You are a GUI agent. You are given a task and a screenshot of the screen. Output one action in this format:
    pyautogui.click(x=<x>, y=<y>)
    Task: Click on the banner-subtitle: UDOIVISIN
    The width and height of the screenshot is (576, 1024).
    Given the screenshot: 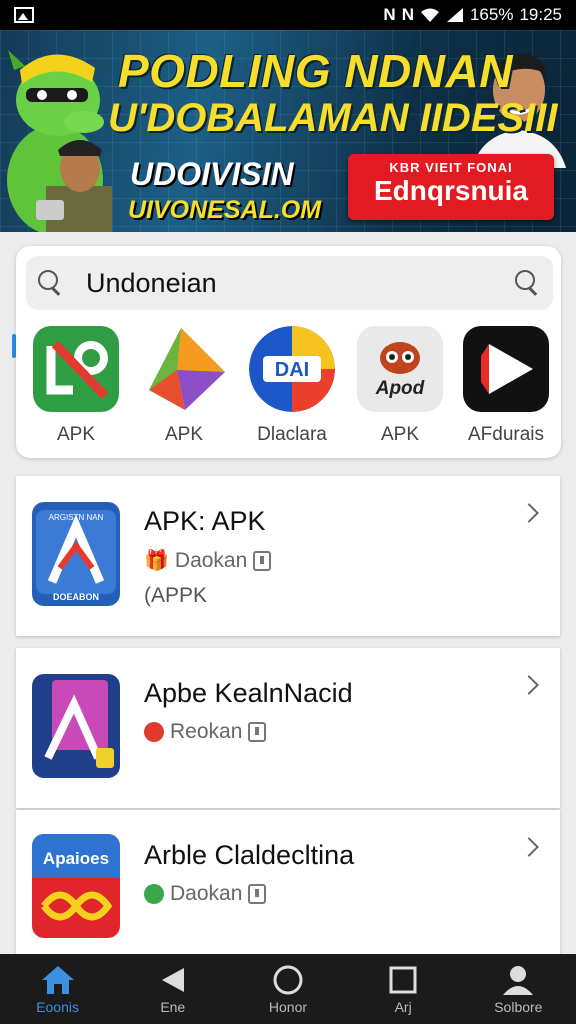 What is the action you would take?
    pyautogui.click(x=212, y=174)
    